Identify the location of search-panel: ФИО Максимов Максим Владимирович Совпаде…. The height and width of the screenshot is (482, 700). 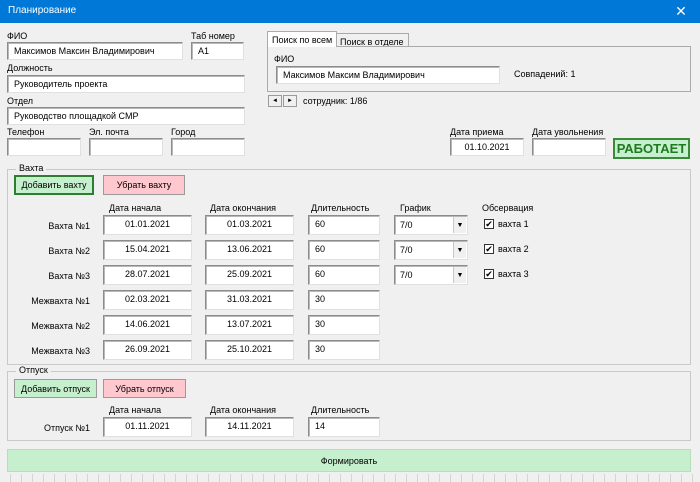
(479, 69).